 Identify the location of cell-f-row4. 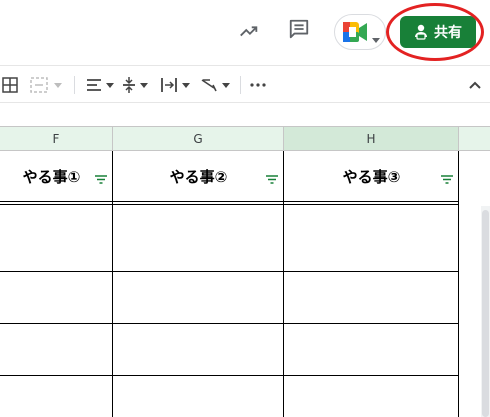
(56, 396).